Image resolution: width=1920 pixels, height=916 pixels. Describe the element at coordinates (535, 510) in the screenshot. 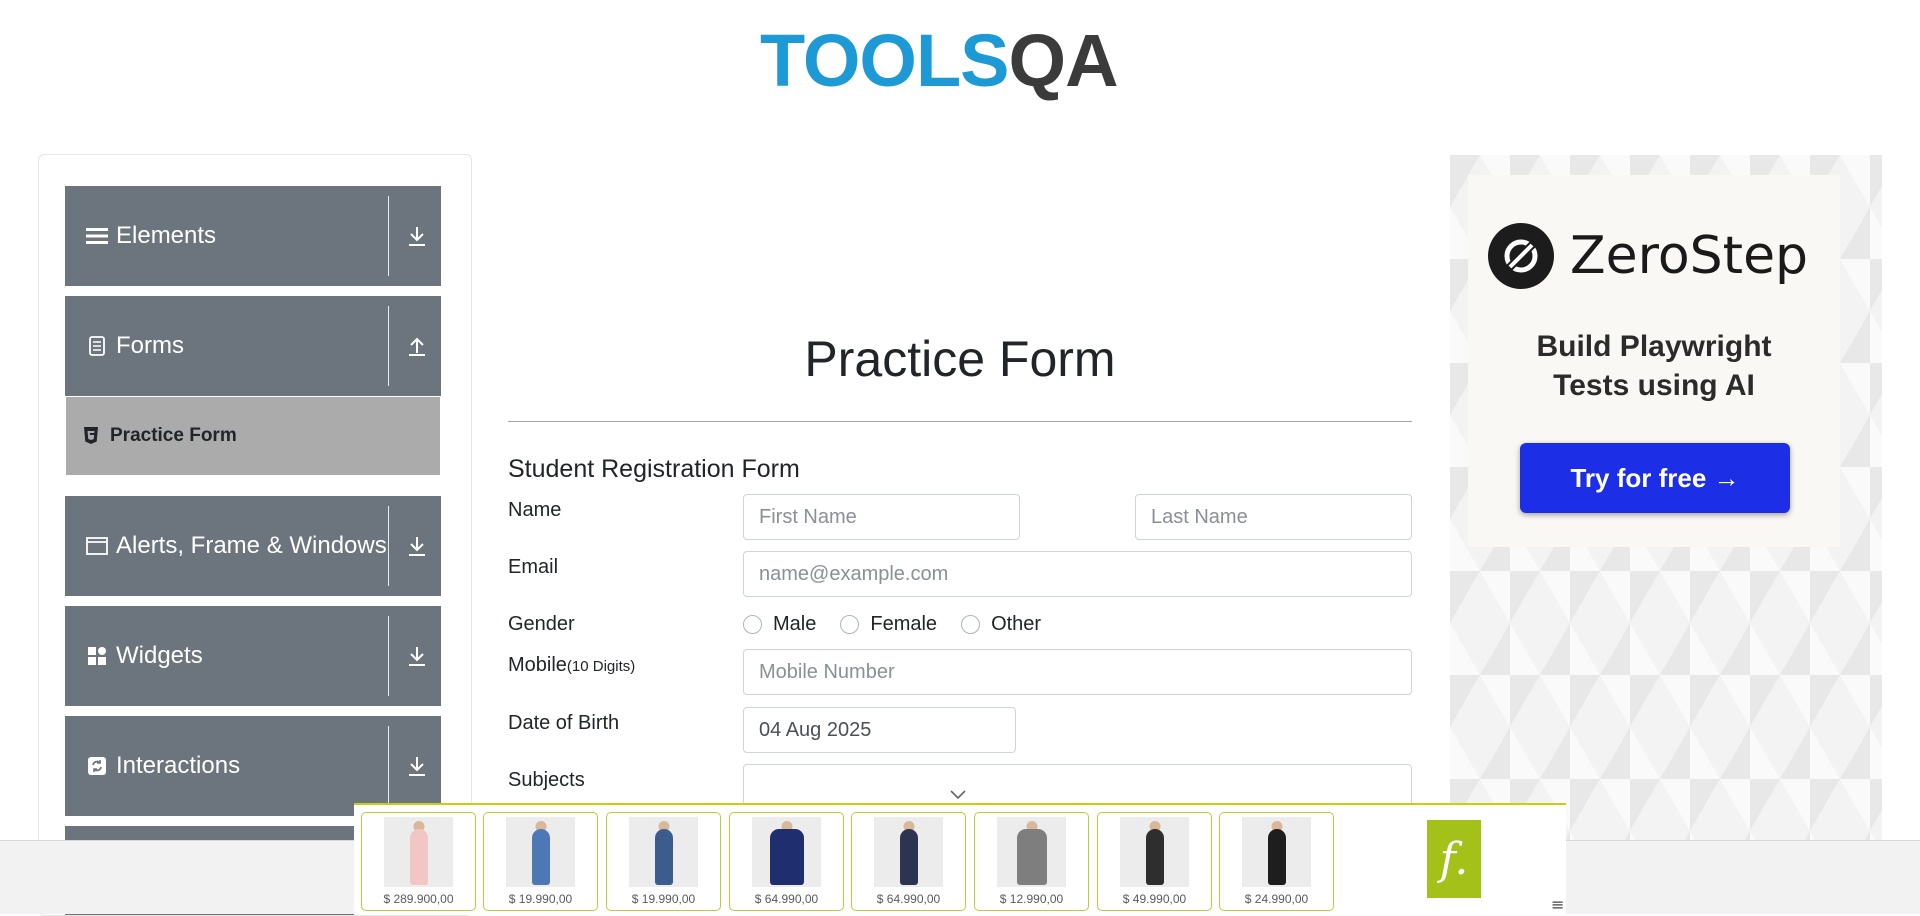

I see `name-label: Name` at that location.